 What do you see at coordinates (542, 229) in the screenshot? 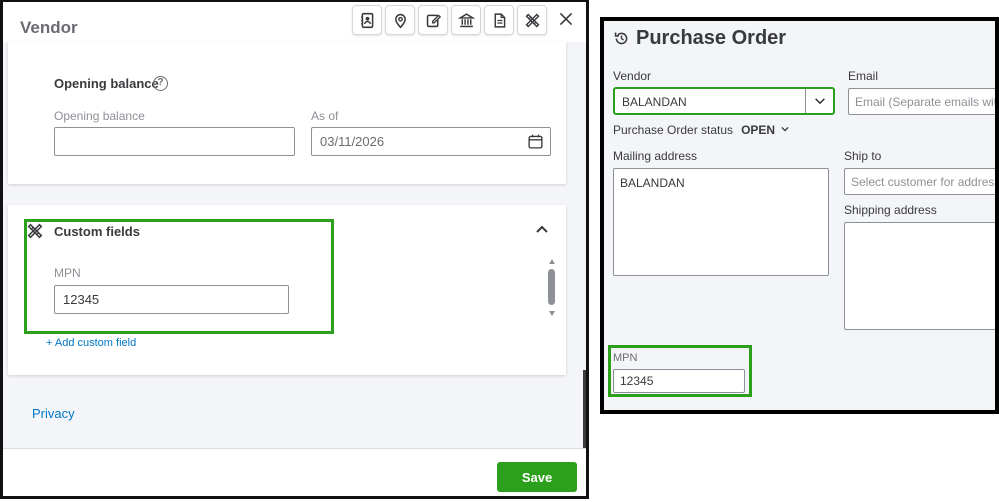
I see `chevron-up-icon` at bounding box center [542, 229].